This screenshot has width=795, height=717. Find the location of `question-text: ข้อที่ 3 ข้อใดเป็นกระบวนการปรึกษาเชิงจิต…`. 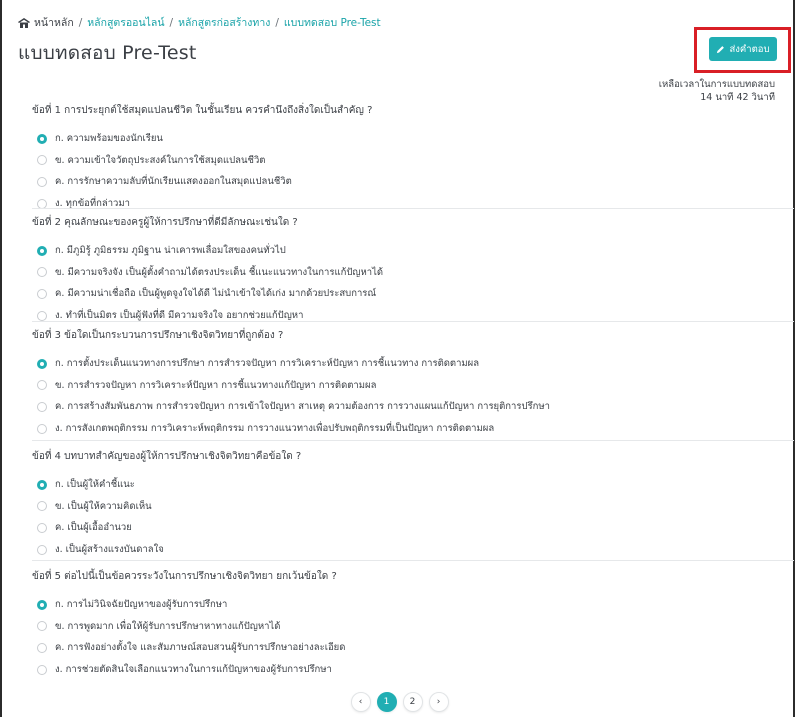

question-text: ข้อที่ 3 ข้อใดเป็นกระบวนการปรึกษาเชิงจิต… is located at coordinates (158, 335).